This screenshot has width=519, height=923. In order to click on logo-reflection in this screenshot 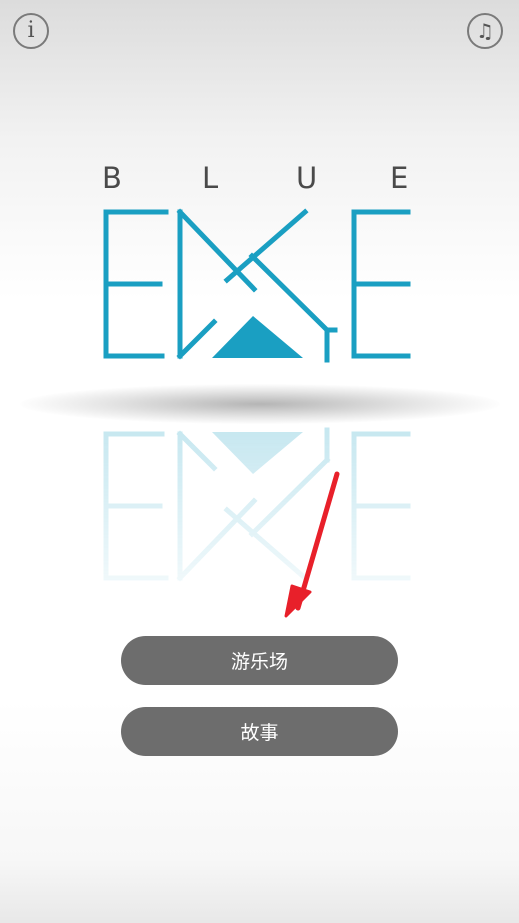, I will do `click(256, 524)`.